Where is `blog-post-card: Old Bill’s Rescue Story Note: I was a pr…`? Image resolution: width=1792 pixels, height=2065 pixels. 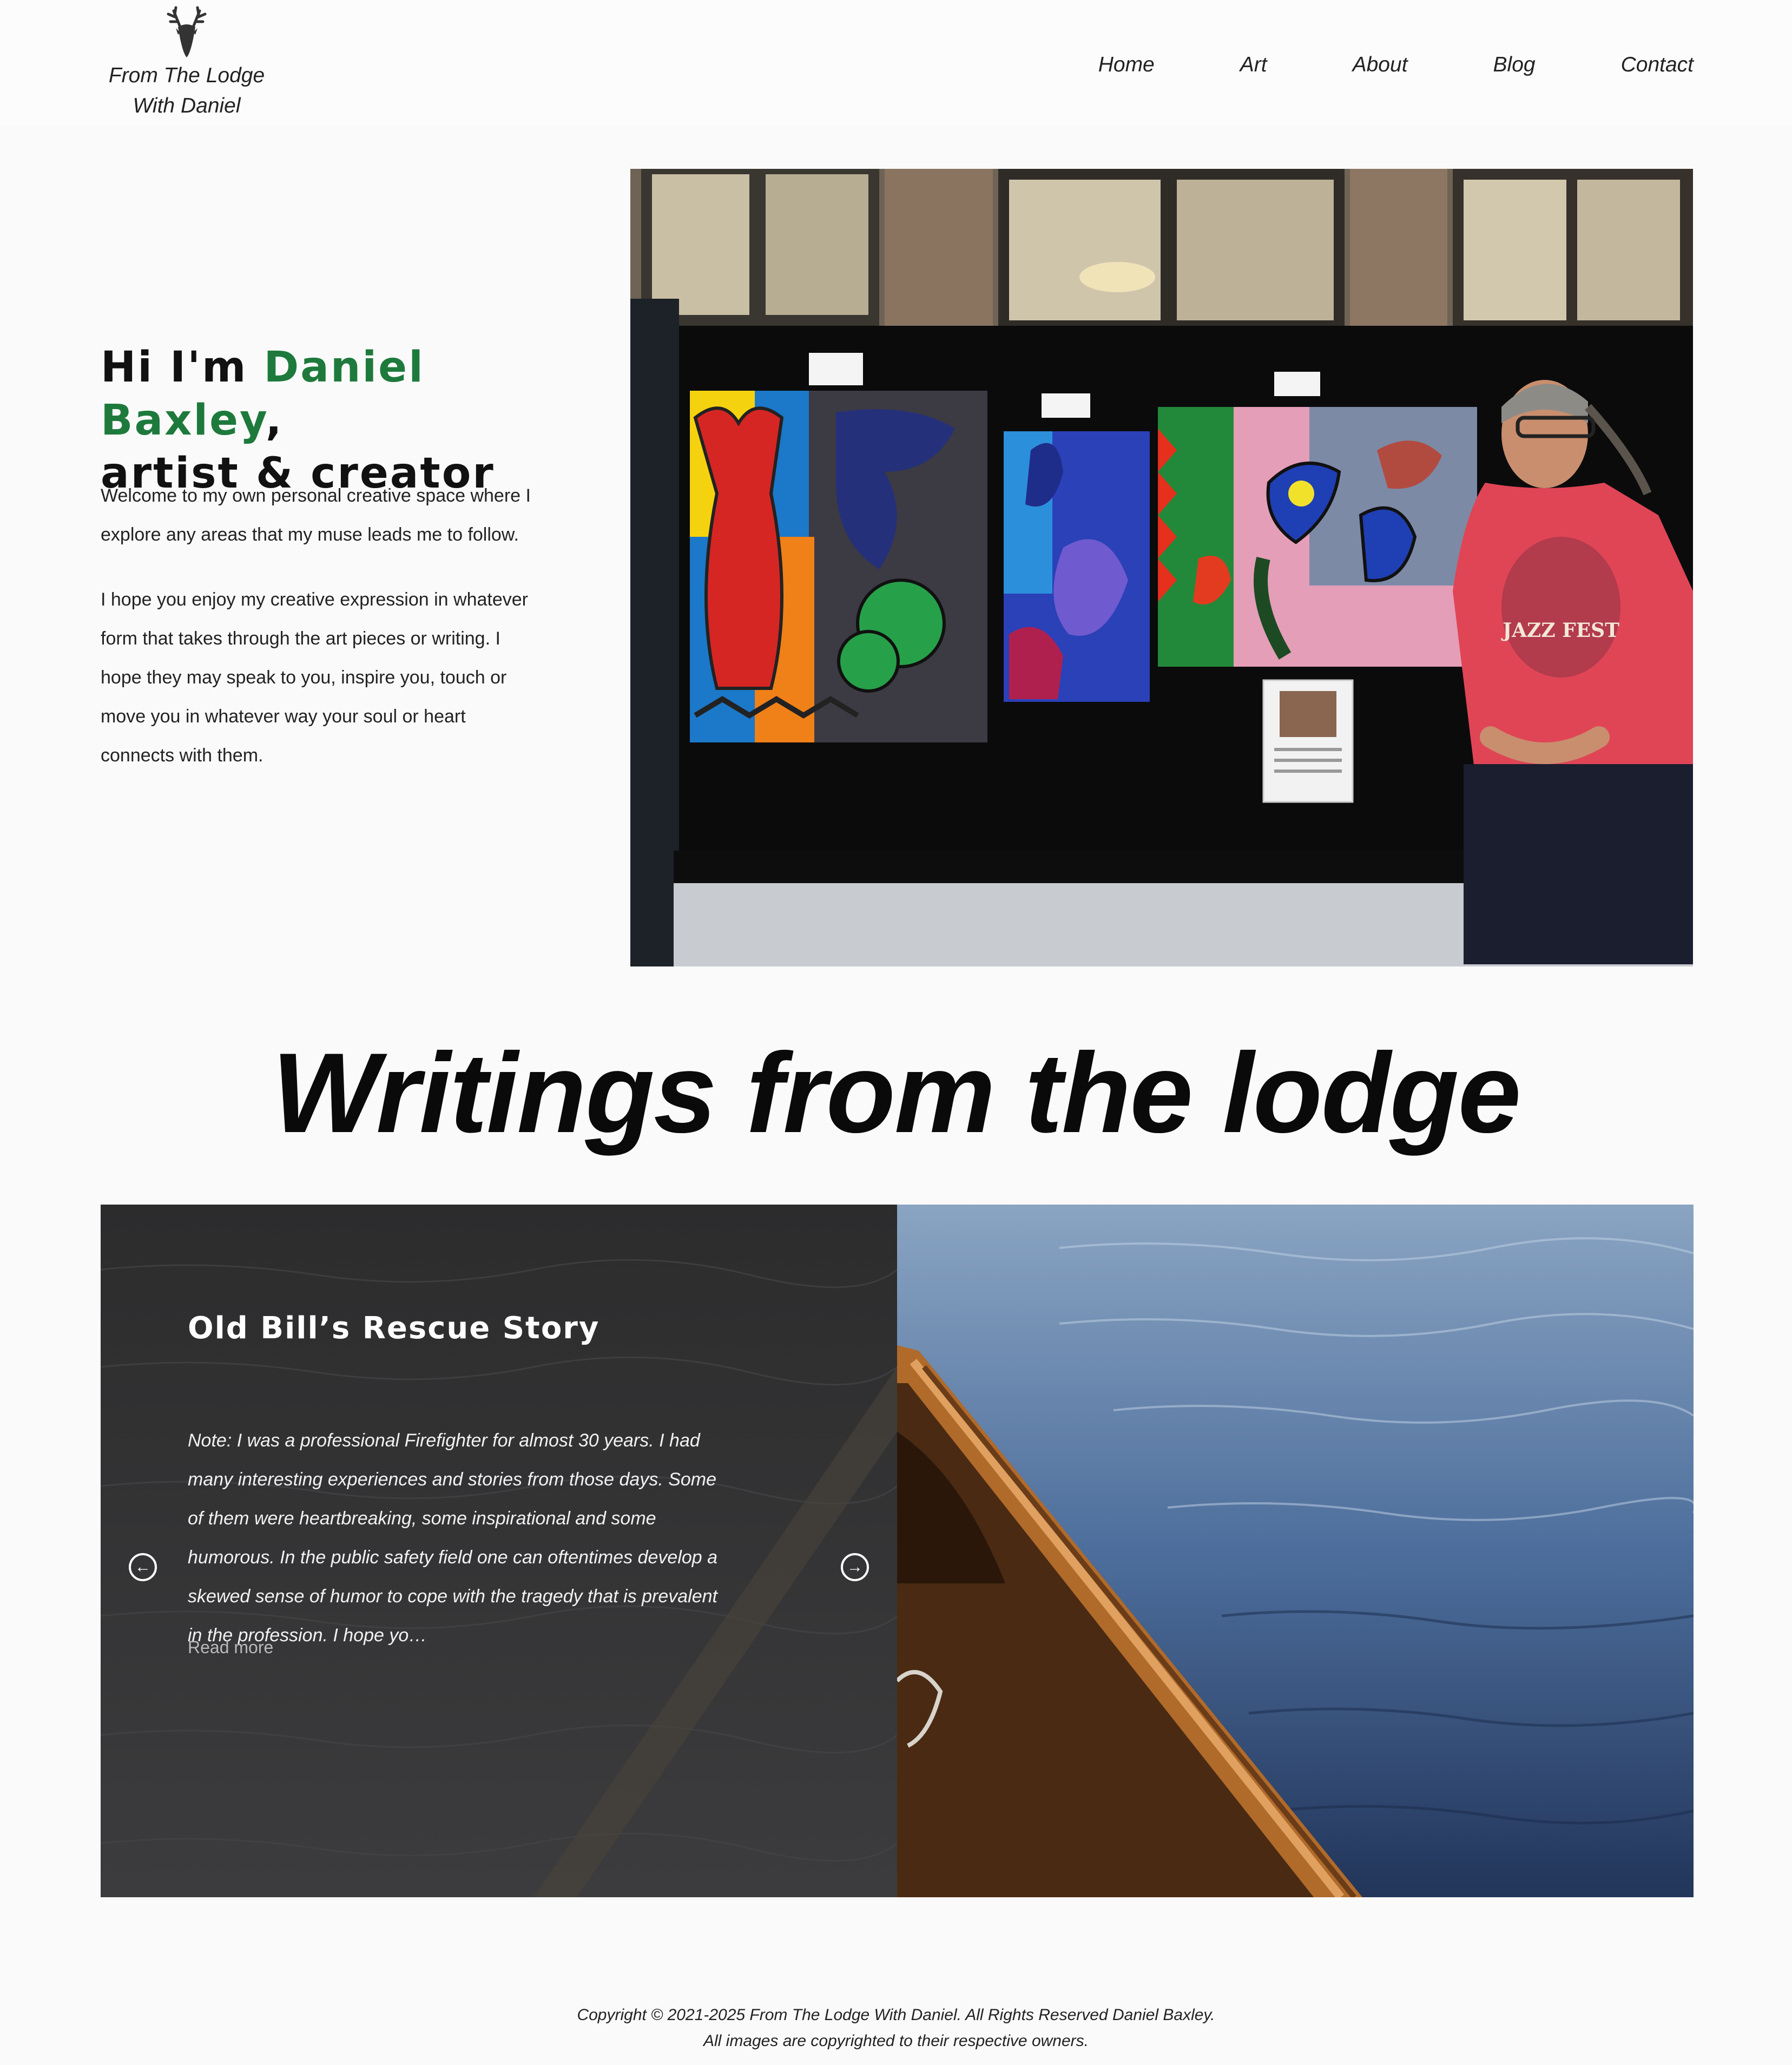 blog-post-card: Old Bill’s Rescue Story Note: I was a pr… is located at coordinates (499, 1551).